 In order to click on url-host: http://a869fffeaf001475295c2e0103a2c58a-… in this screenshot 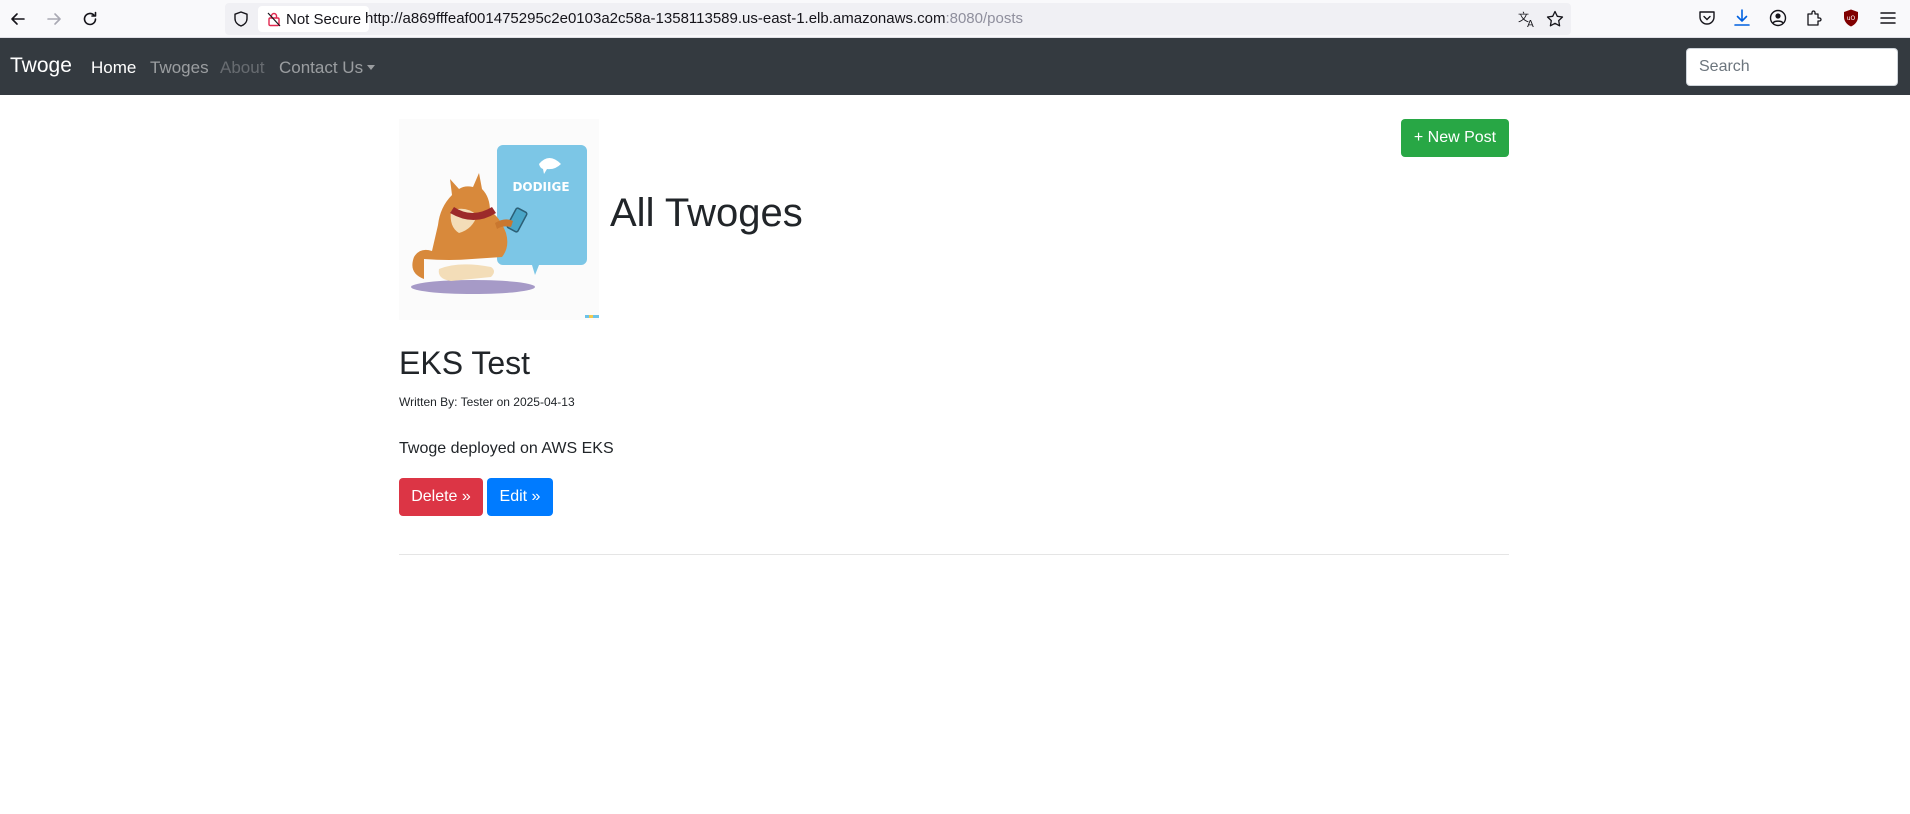, I will do `click(655, 18)`.